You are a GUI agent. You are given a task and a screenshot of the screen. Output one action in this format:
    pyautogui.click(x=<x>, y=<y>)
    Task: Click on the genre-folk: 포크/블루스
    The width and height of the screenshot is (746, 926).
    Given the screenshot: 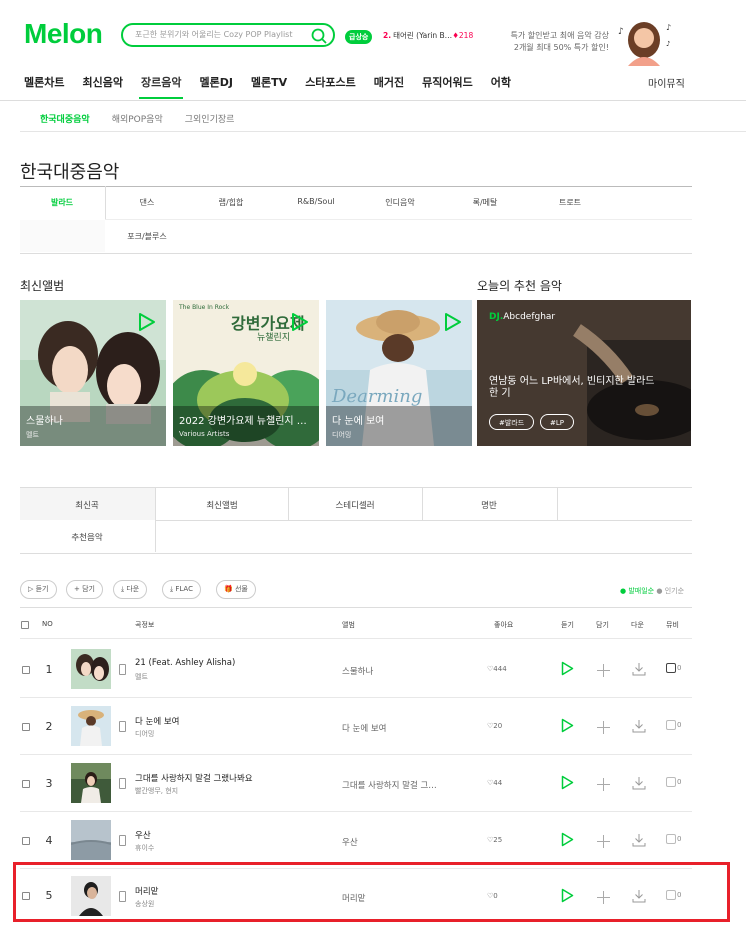 What is the action you would take?
    pyautogui.click(x=147, y=236)
    